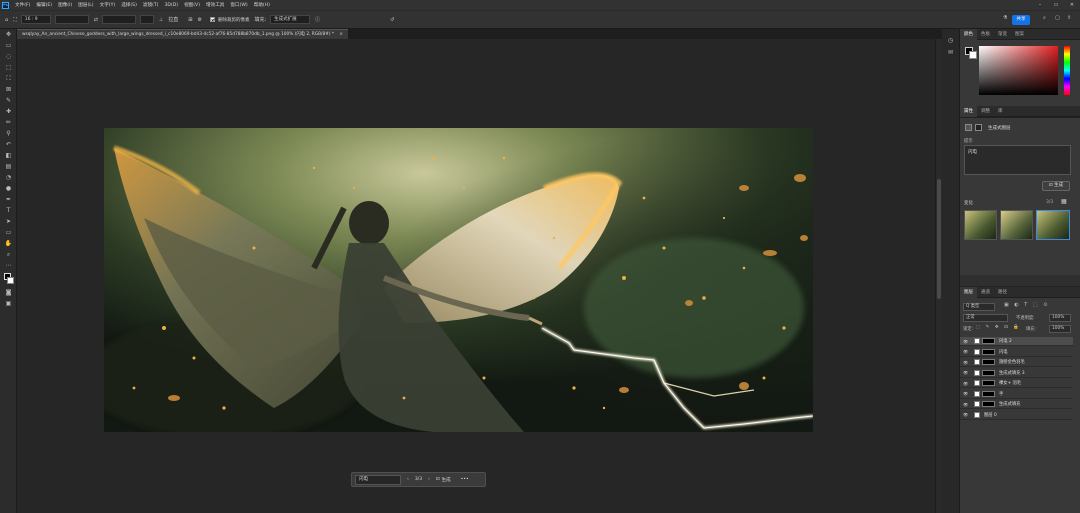 This screenshot has height=513, width=1080. What do you see at coordinates (6, 20) in the screenshot?
I see `home-icon: ⌂` at bounding box center [6, 20].